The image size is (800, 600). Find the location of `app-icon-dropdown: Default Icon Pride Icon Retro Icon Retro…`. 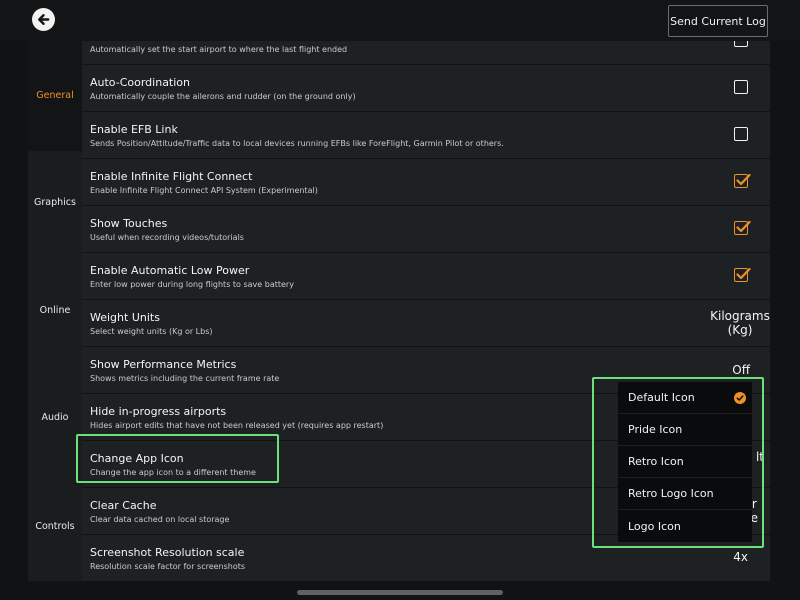

app-icon-dropdown: Default Icon Pride Icon Retro Icon Retro… is located at coordinates (685, 462).